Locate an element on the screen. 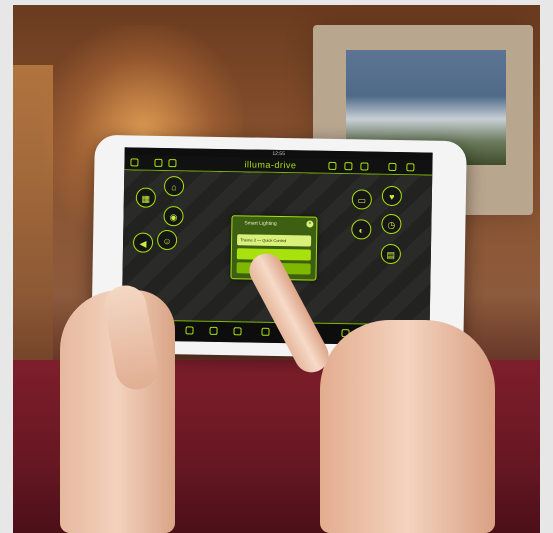  app-logo: illuma-drive is located at coordinates (270, 165).